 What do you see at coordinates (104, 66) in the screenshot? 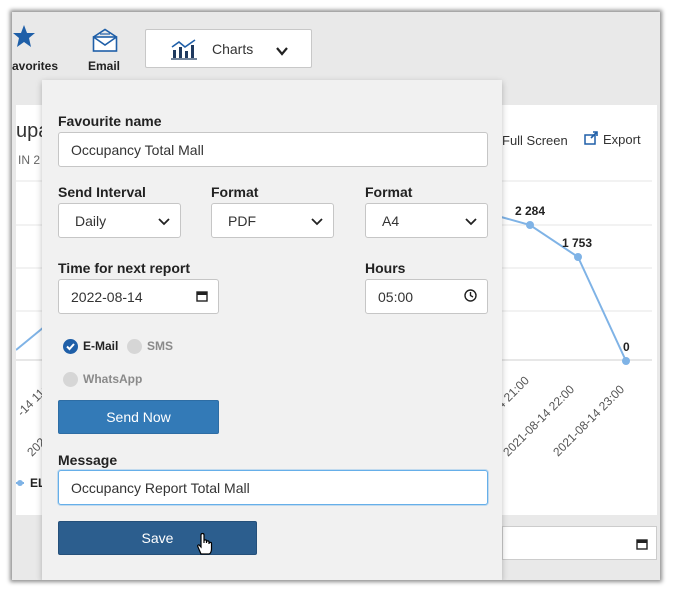
I see `email-label: Email` at bounding box center [104, 66].